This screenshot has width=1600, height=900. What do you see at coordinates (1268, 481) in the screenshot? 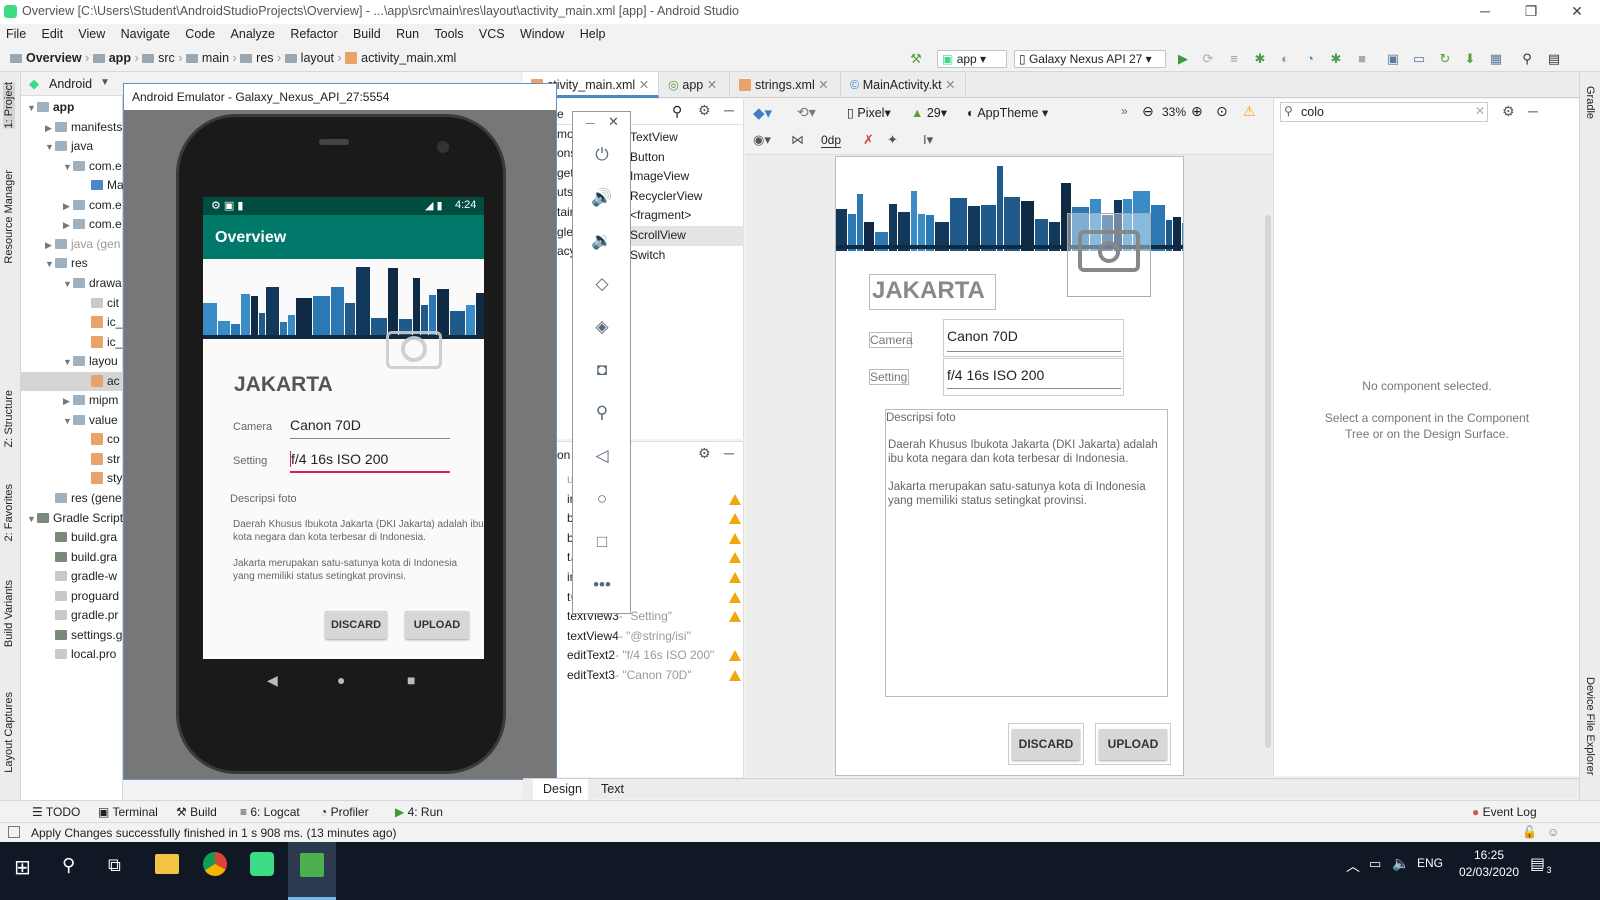
I see `canvas-scrollbar` at bounding box center [1268, 481].